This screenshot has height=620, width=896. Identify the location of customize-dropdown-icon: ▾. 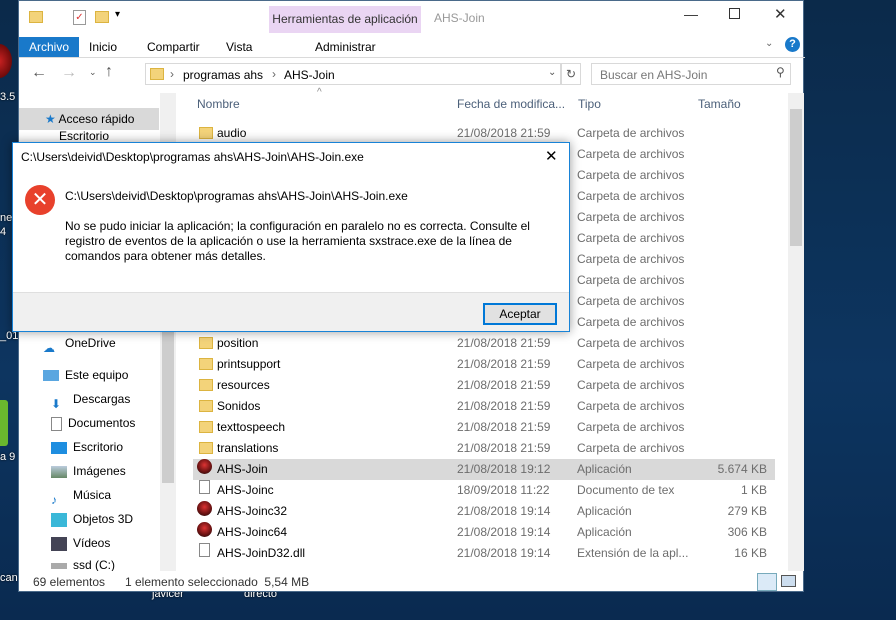
(117, 14).